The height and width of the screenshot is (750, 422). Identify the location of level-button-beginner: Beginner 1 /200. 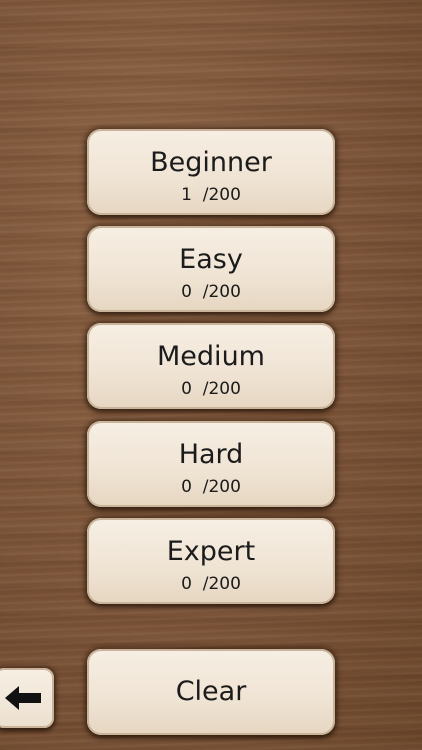
(211, 172).